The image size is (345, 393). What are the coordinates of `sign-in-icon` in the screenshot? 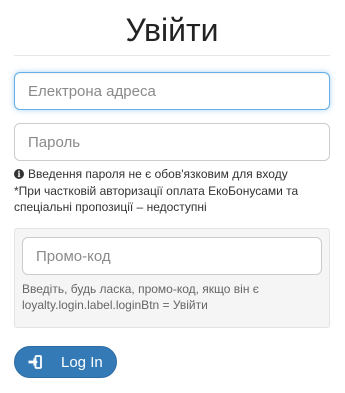 It's located at (35, 362).